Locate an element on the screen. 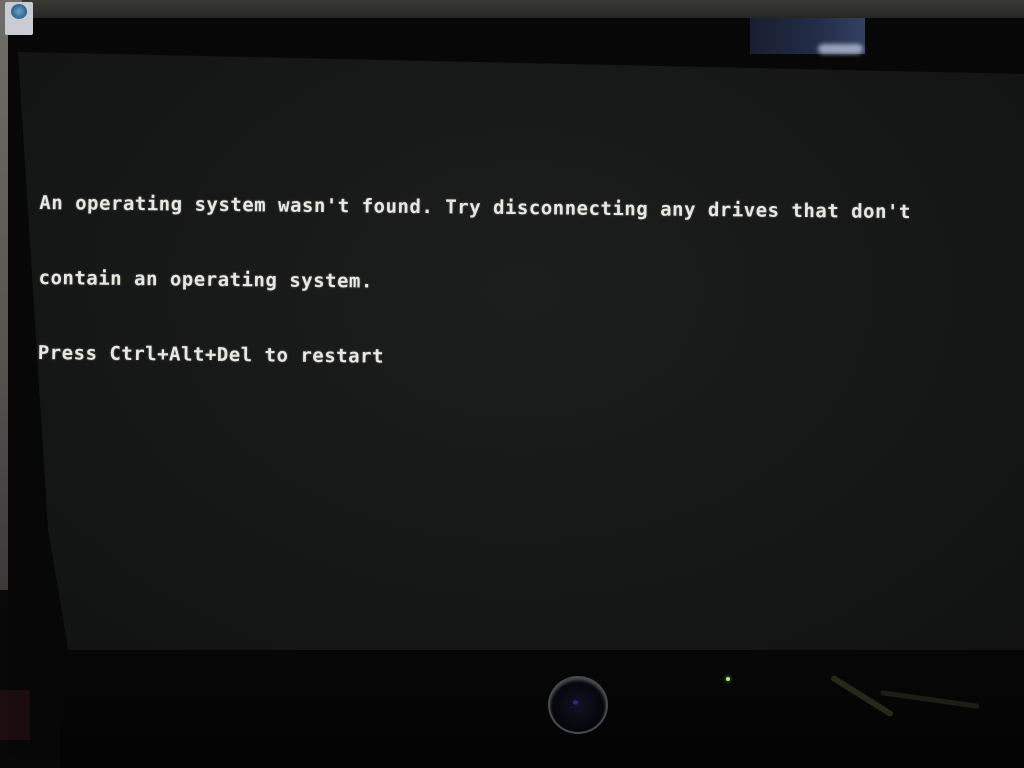 This screenshot has width=1024, height=768. restart-instruction: Press Ctrl+Alt+Del to restart is located at coordinates (211, 354).